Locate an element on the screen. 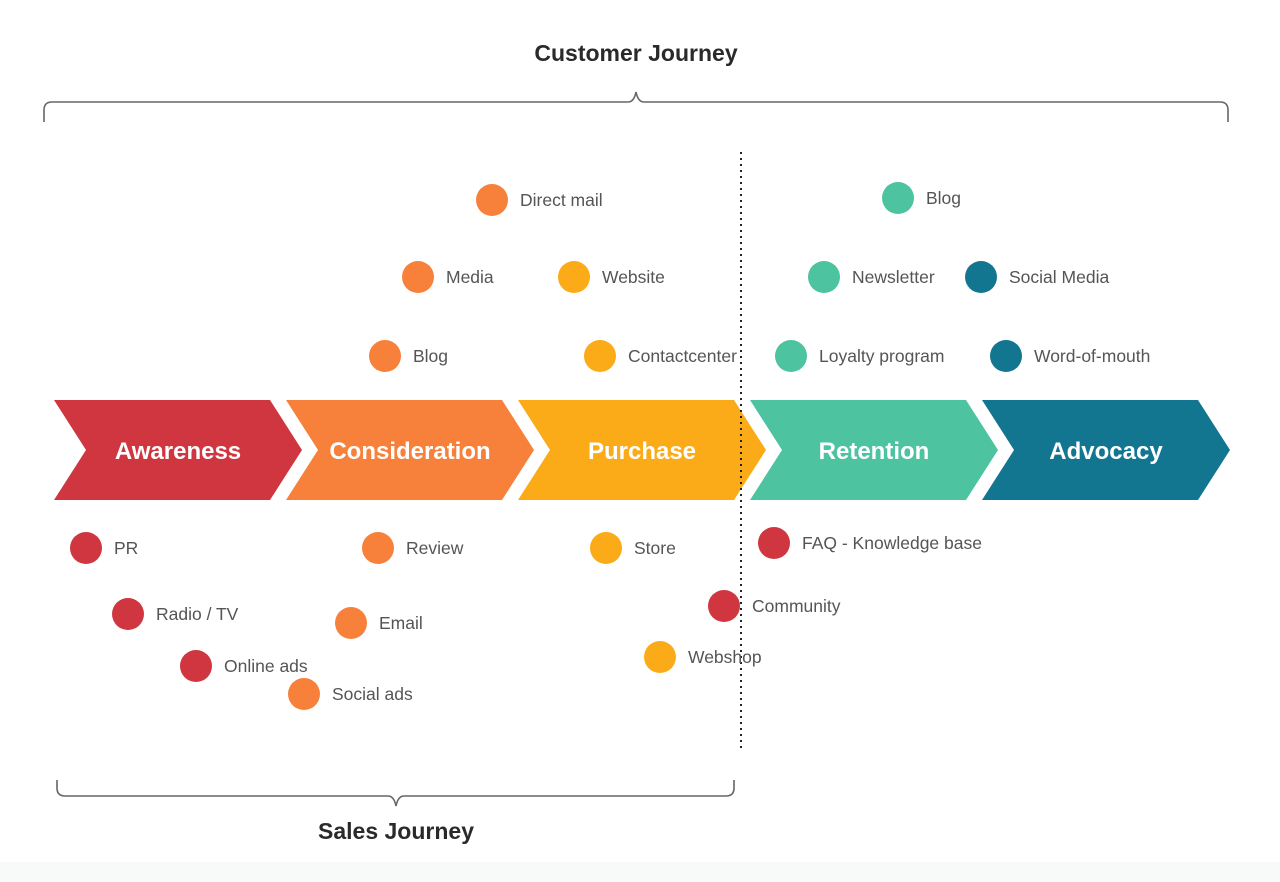  stage-label-consideration: Consideration is located at coordinates (409, 451).